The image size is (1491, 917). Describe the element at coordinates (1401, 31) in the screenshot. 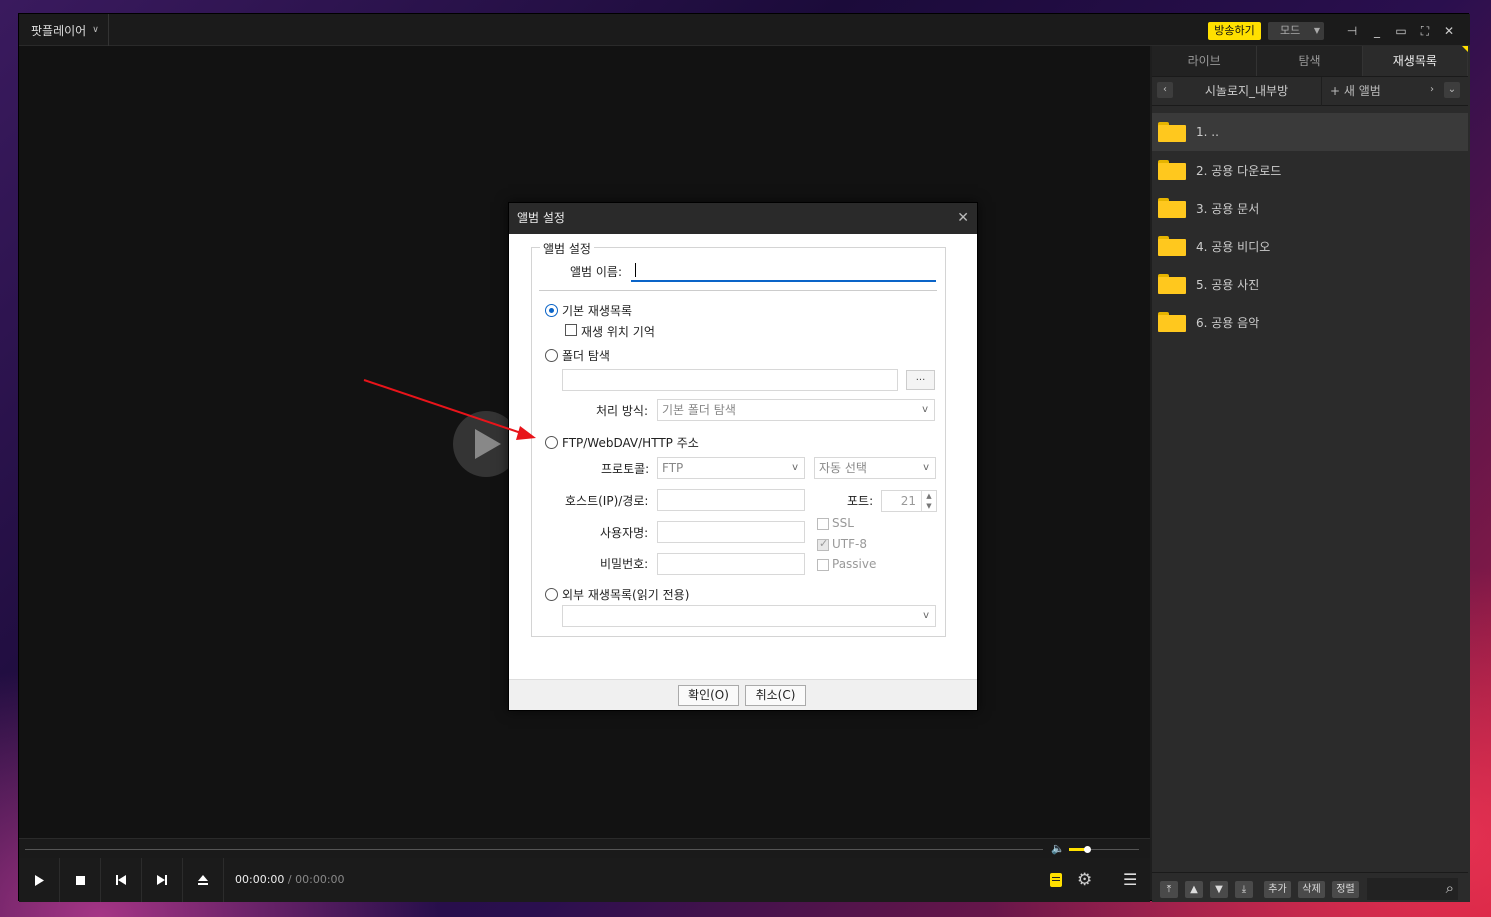

I see `maximize-icon: ▭` at that location.